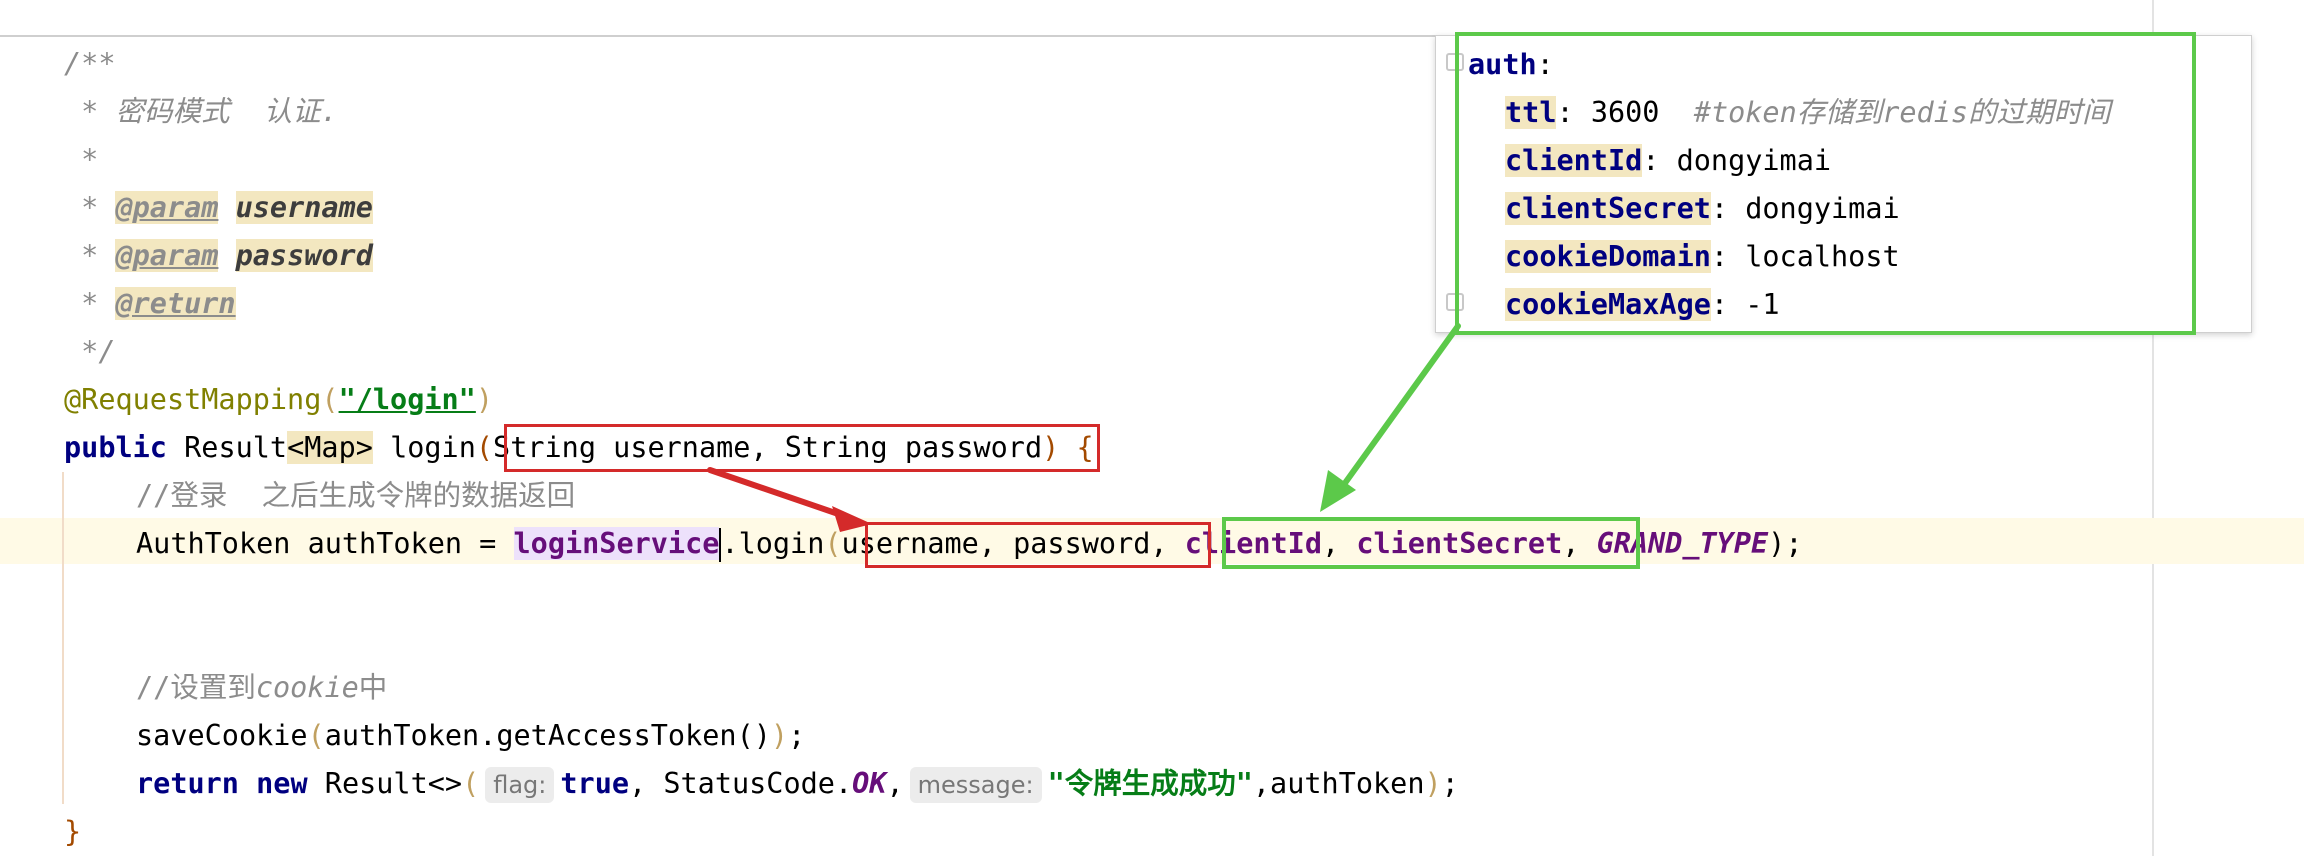 Image resolution: width=2304 pixels, height=856 pixels. Describe the element at coordinates (433, 447) in the screenshot. I see `method-name: login` at that location.